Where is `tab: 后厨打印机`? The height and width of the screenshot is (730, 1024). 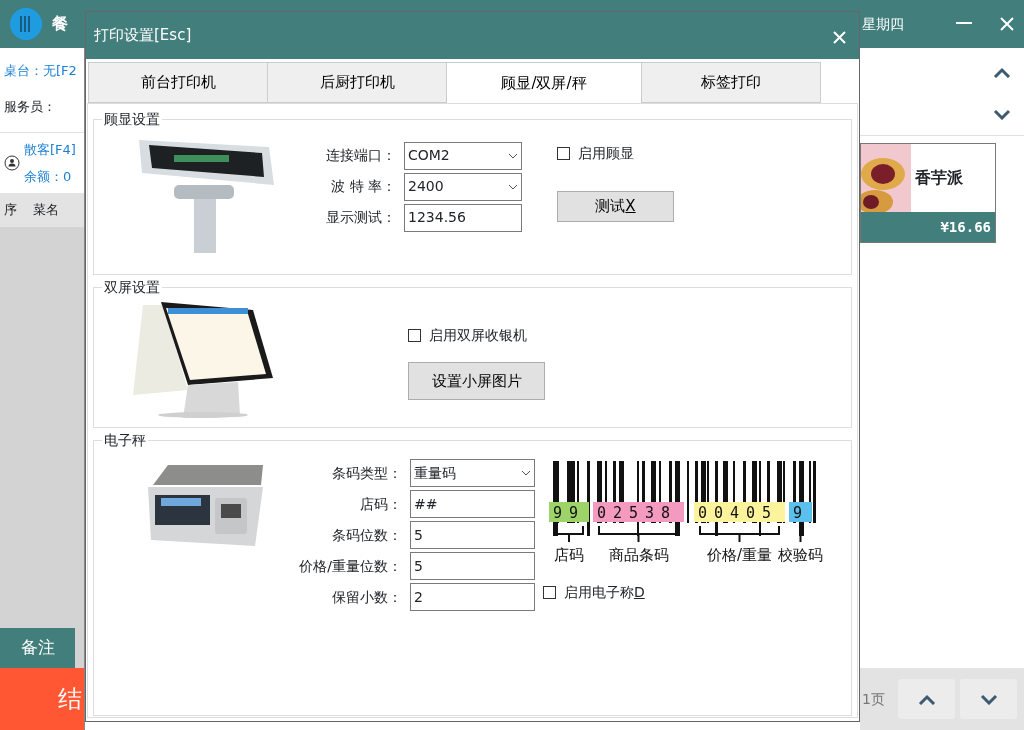 tab: 后厨打印机 is located at coordinates (357, 82).